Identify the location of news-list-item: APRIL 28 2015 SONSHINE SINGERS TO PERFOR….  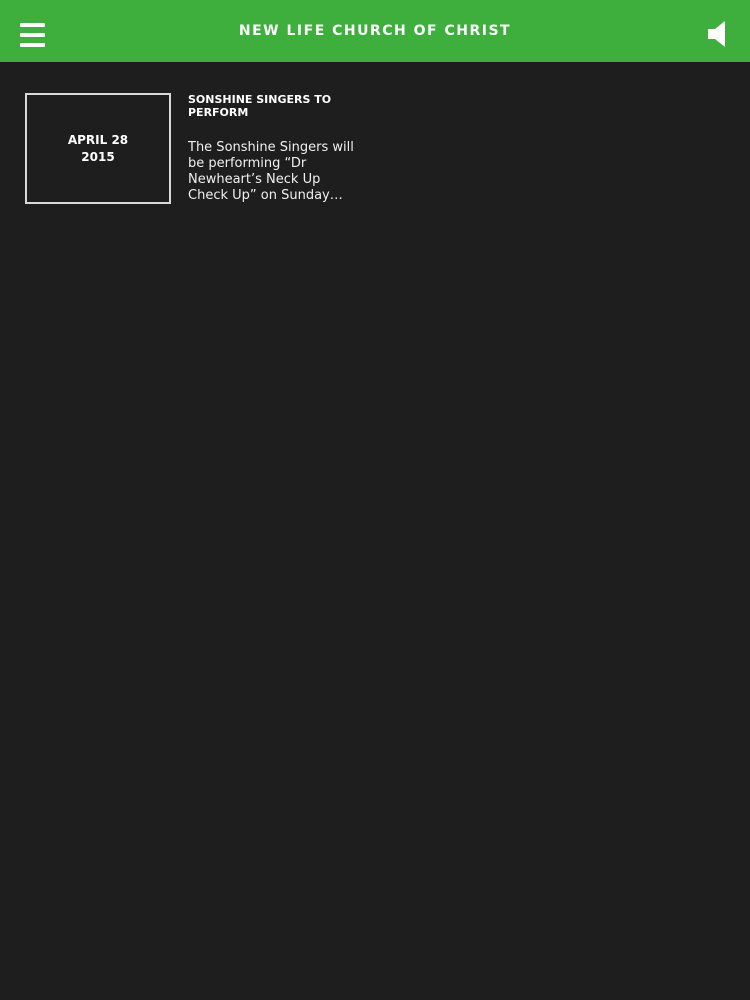
(195, 149).